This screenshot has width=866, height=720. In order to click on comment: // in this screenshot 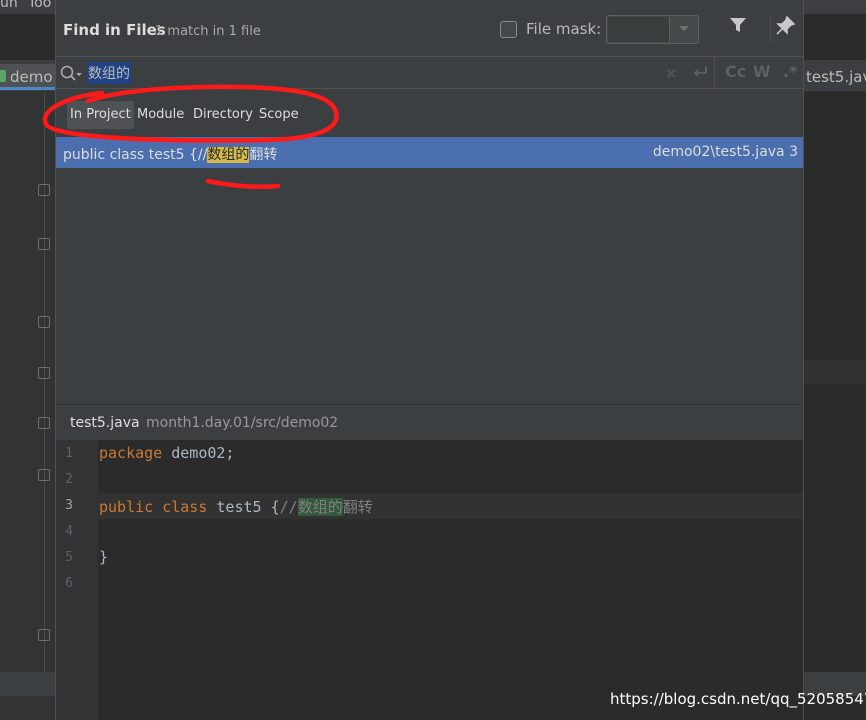, I will do `click(288, 507)`.